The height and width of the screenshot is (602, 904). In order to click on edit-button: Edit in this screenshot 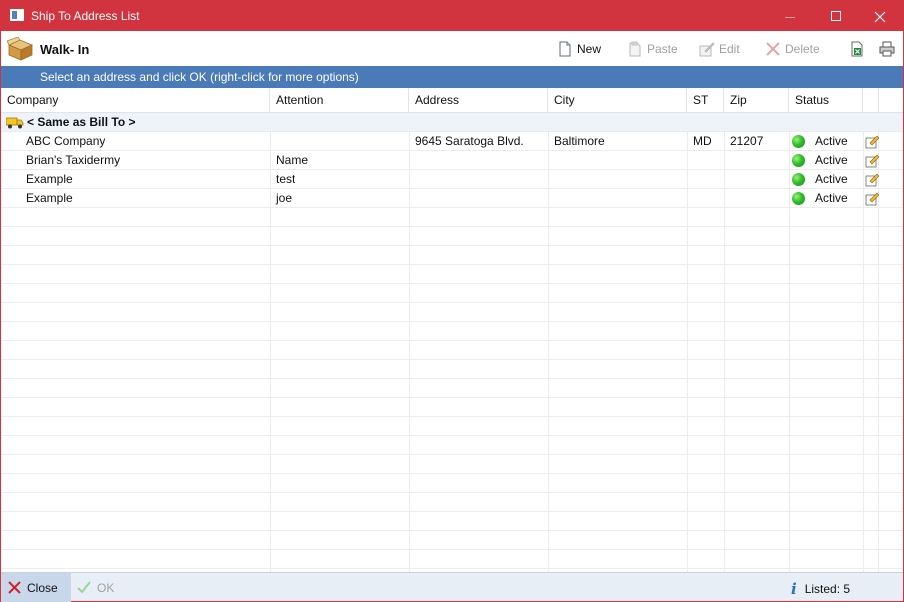, I will do `click(719, 49)`.